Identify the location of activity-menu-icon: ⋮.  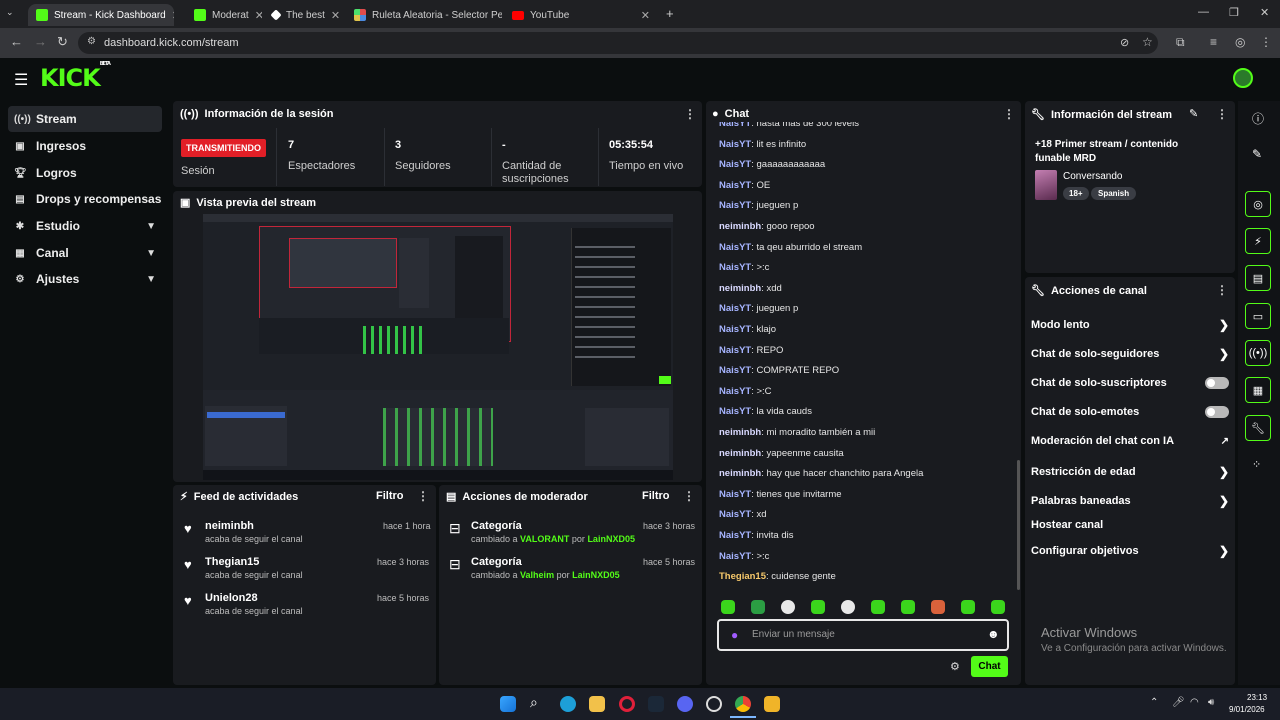
(423, 496).